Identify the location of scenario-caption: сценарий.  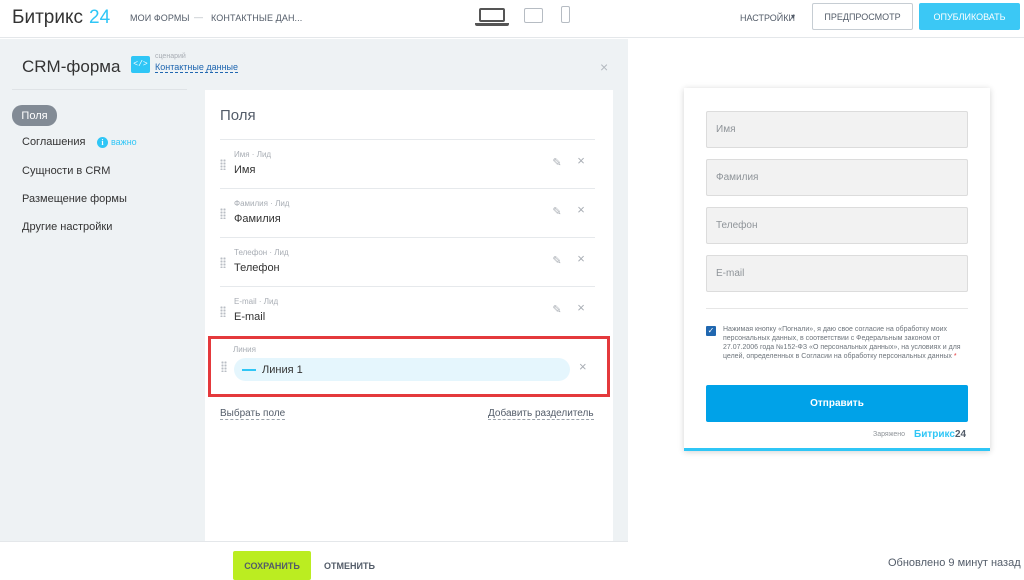
(170, 56).